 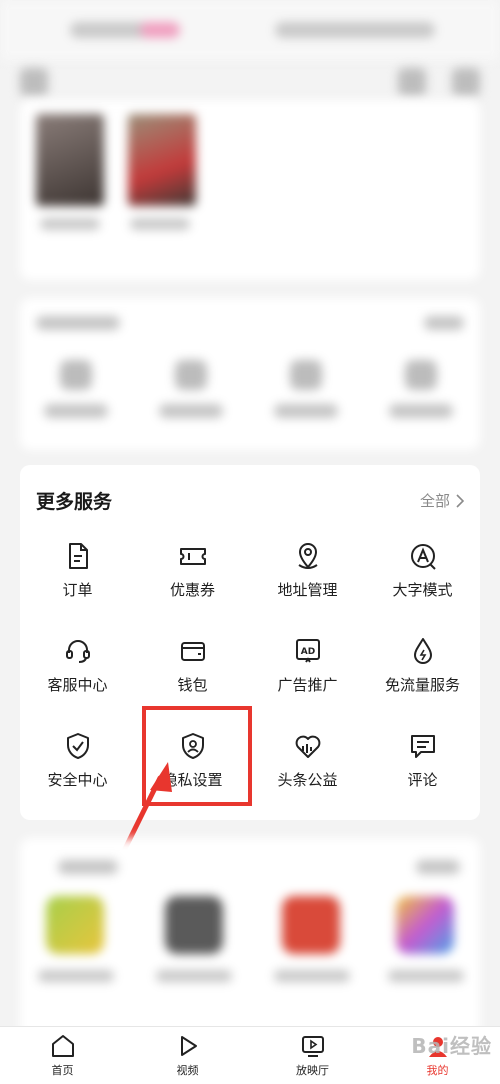 What do you see at coordinates (192, 685) in the screenshot?
I see `service-label: 钱包` at bounding box center [192, 685].